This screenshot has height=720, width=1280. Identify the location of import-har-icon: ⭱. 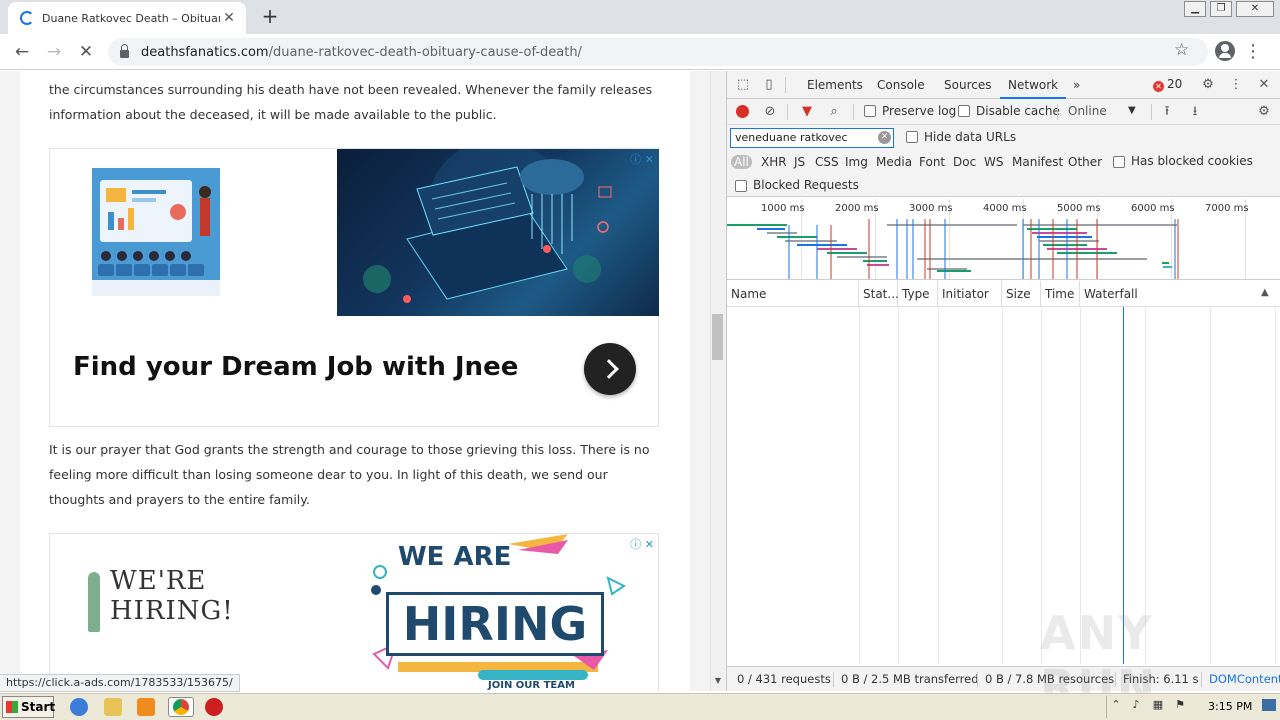
(1167, 112).